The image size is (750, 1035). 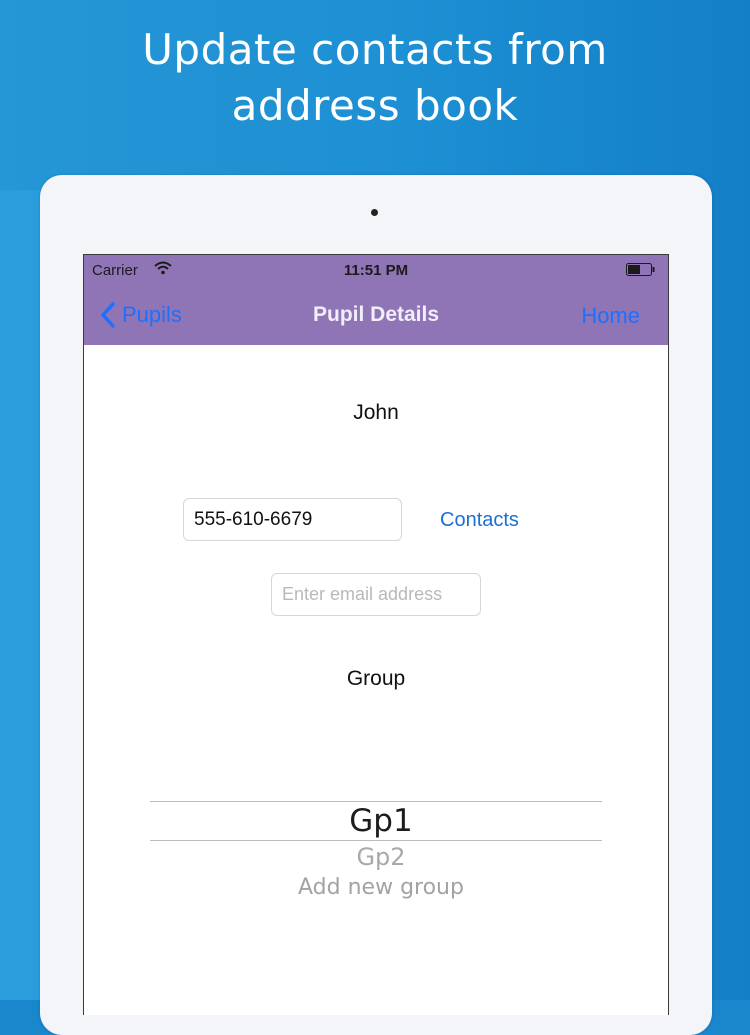 I want to click on promo-headline-line-2: address book, so click(x=375, y=105).